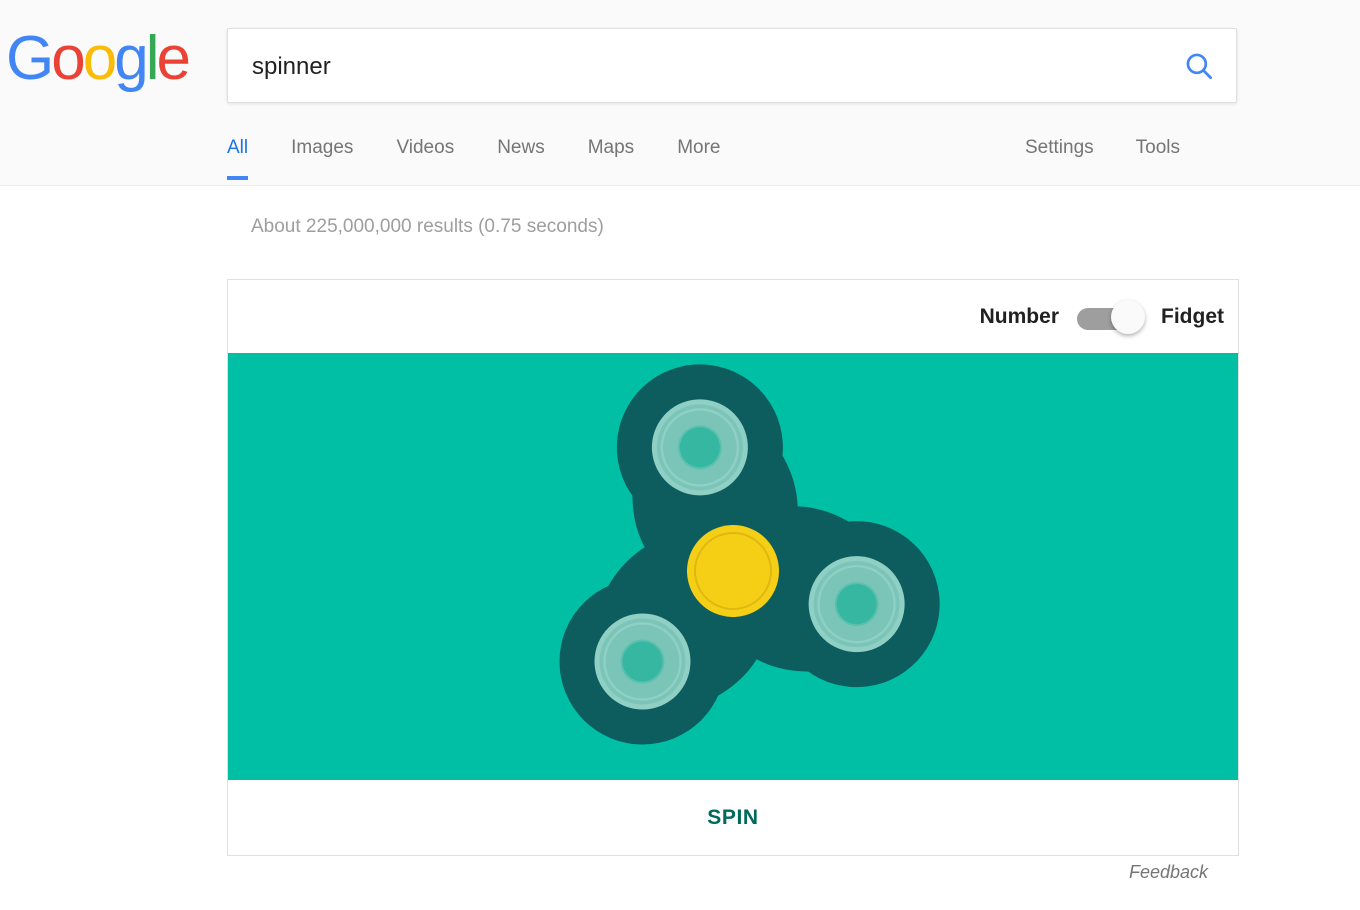  Describe the element at coordinates (1059, 147) in the screenshot. I see `settings-label: Settings` at that location.